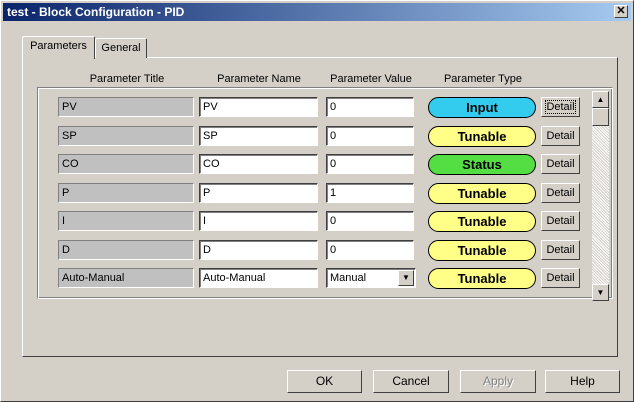  I want to click on parameter-title: PV, so click(126, 107).